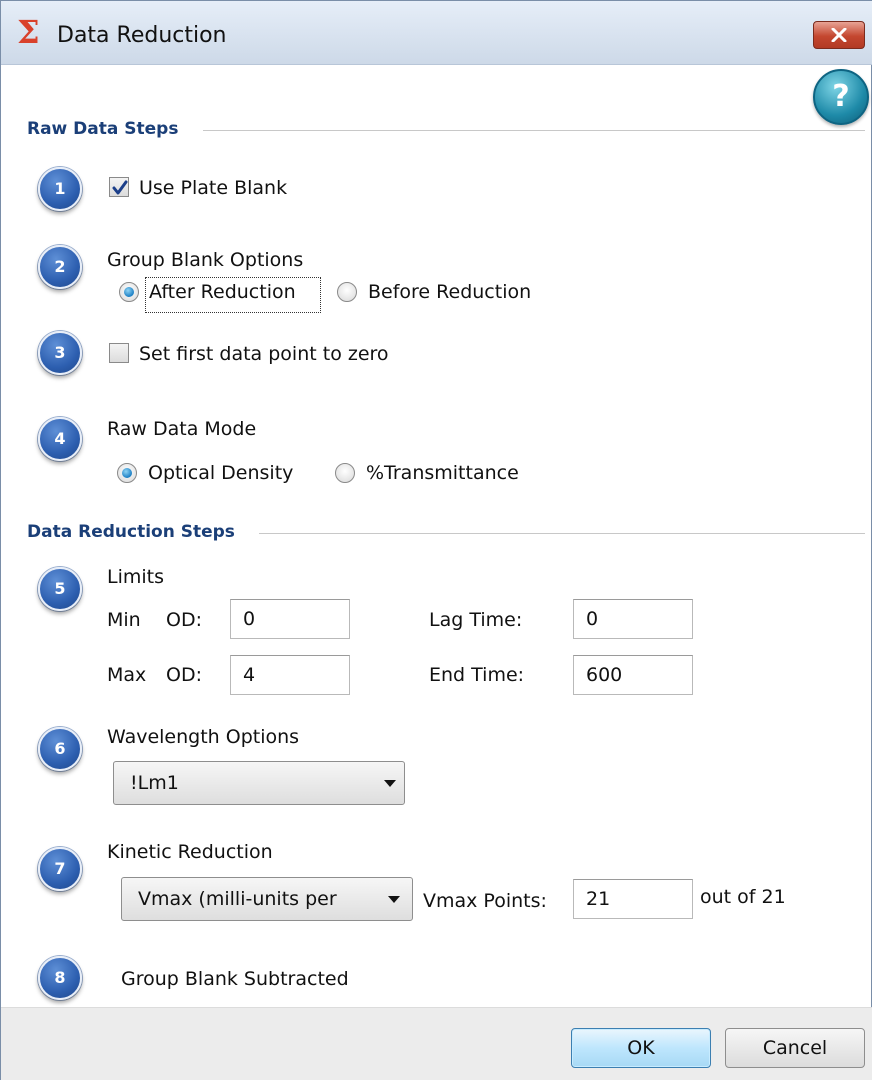  I want to click on kinetic-reduction-select: Vmax (milli-units per, so click(267, 899).